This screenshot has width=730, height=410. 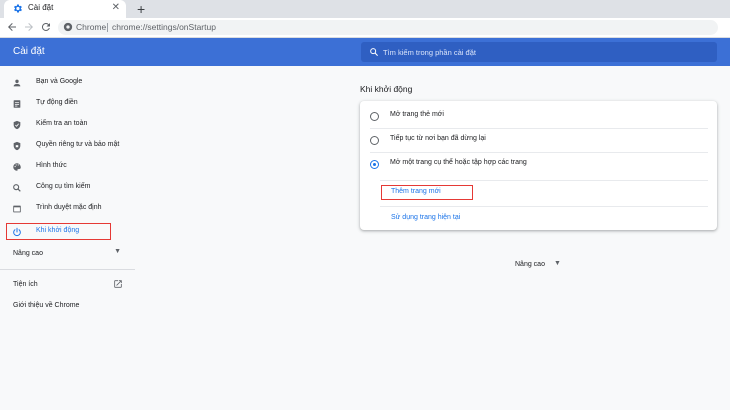 I want to click on sidebar-item-extensions: Tiện ích, so click(x=69, y=285).